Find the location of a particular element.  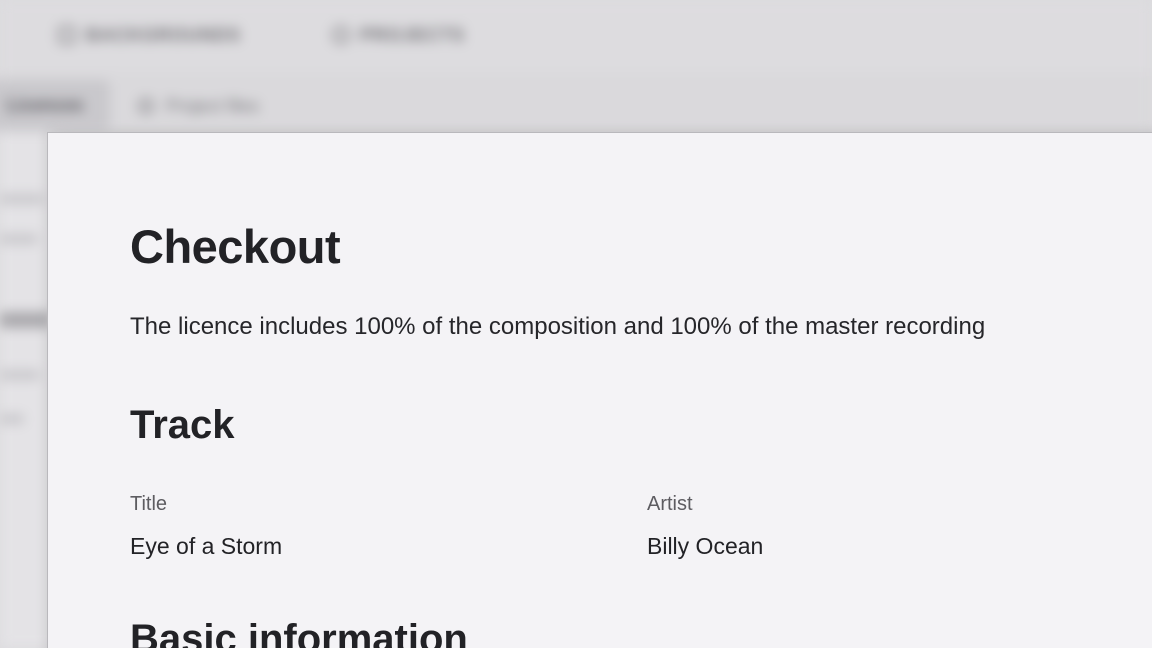

circle-icon is located at coordinates (341, 35).